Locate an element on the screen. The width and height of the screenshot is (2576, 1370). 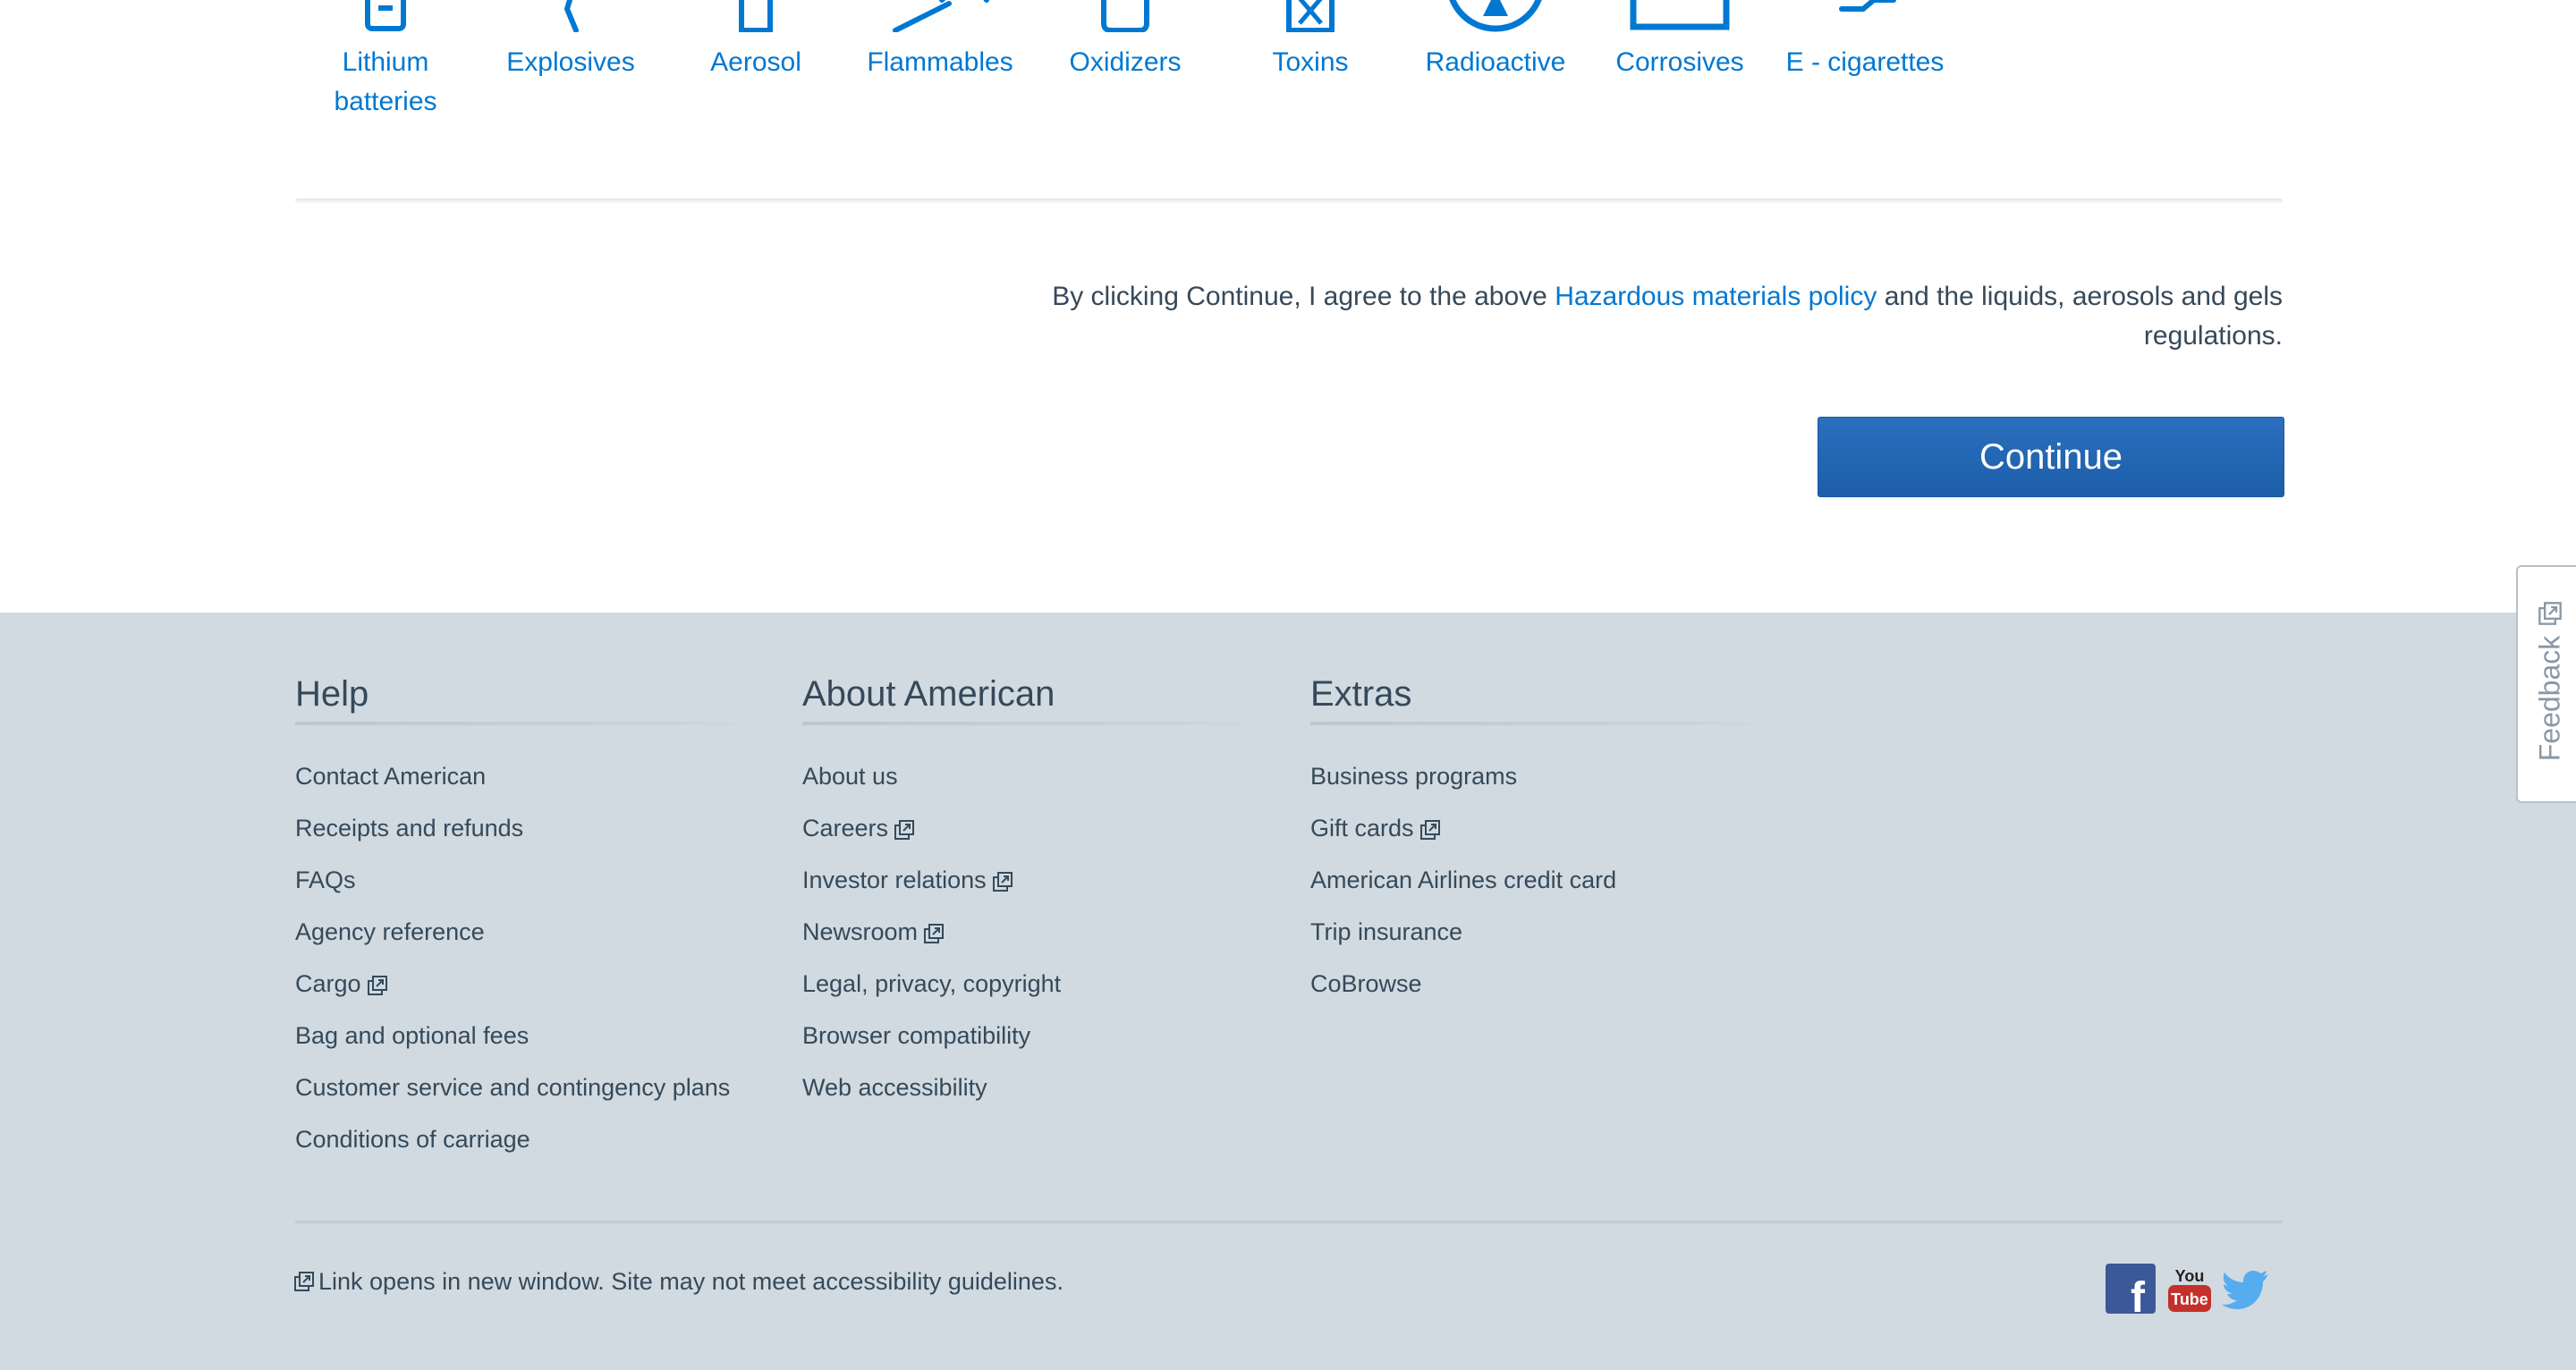
footer-link-cobrowse: CoBrowse is located at coordinates (1542, 984).